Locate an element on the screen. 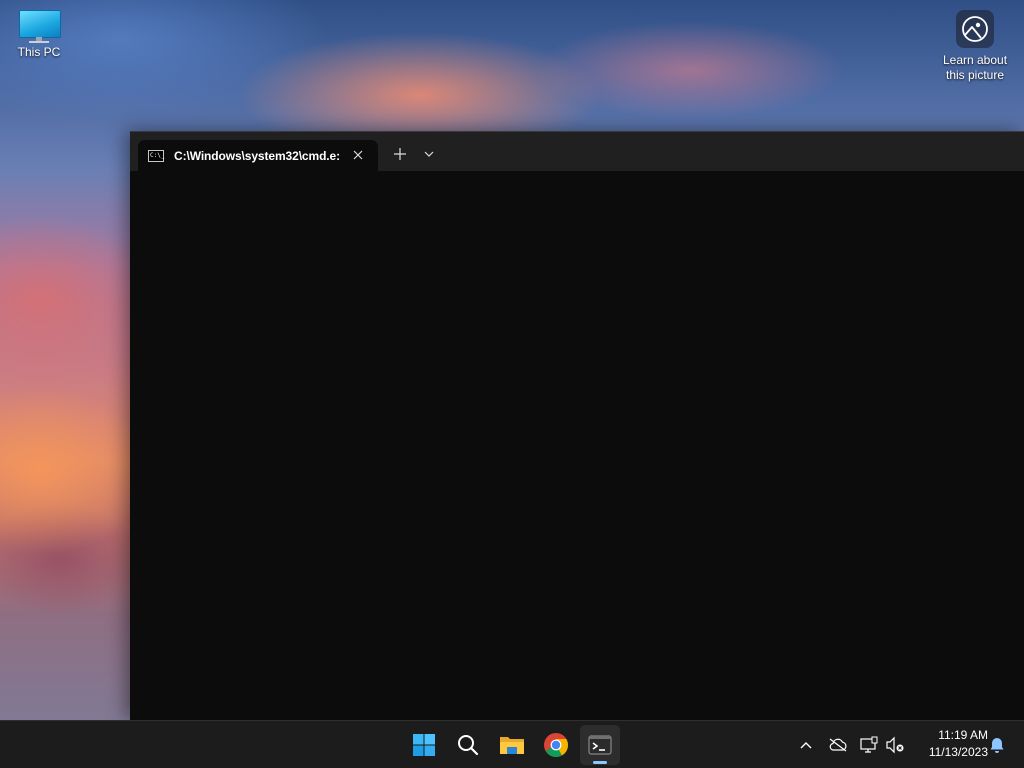 This screenshot has width=1024, height=768. chevron-up-icon is located at coordinates (806, 745).